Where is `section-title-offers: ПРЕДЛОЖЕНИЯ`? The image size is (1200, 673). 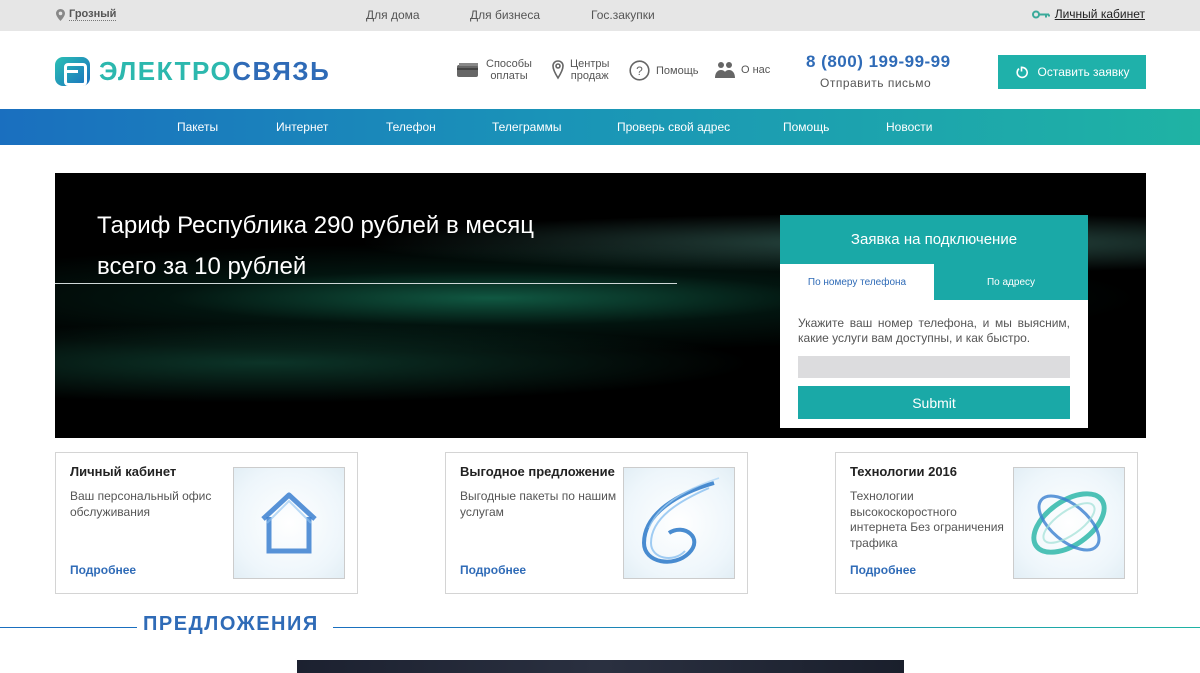 section-title-offers: ПРЕДЛОЖЕНИЯ is located at coordinates (231, 624).